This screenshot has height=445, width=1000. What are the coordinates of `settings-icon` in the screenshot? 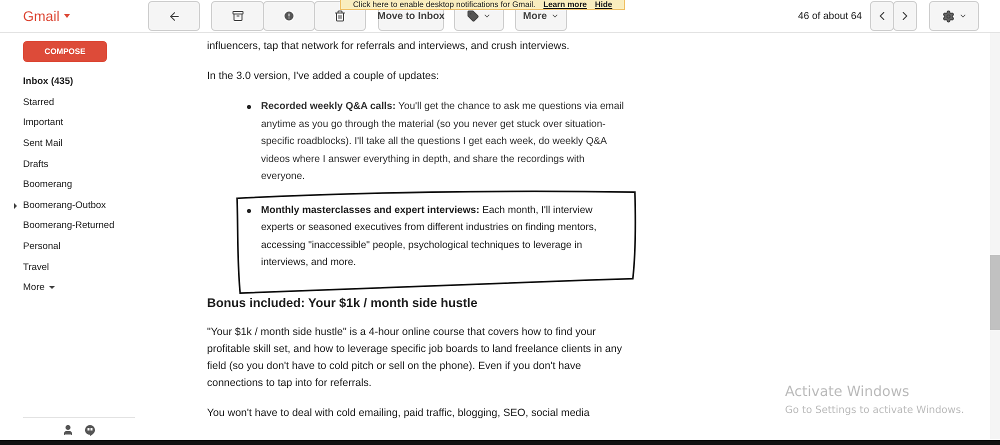 It's located at (948, 16).